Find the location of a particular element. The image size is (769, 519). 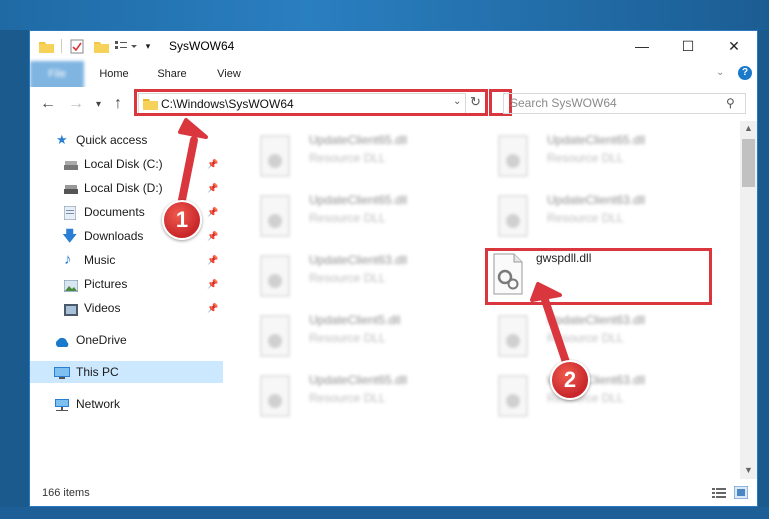

sidebar-item-pictures: Pictures 📌 is located at coordinates (126, 284).